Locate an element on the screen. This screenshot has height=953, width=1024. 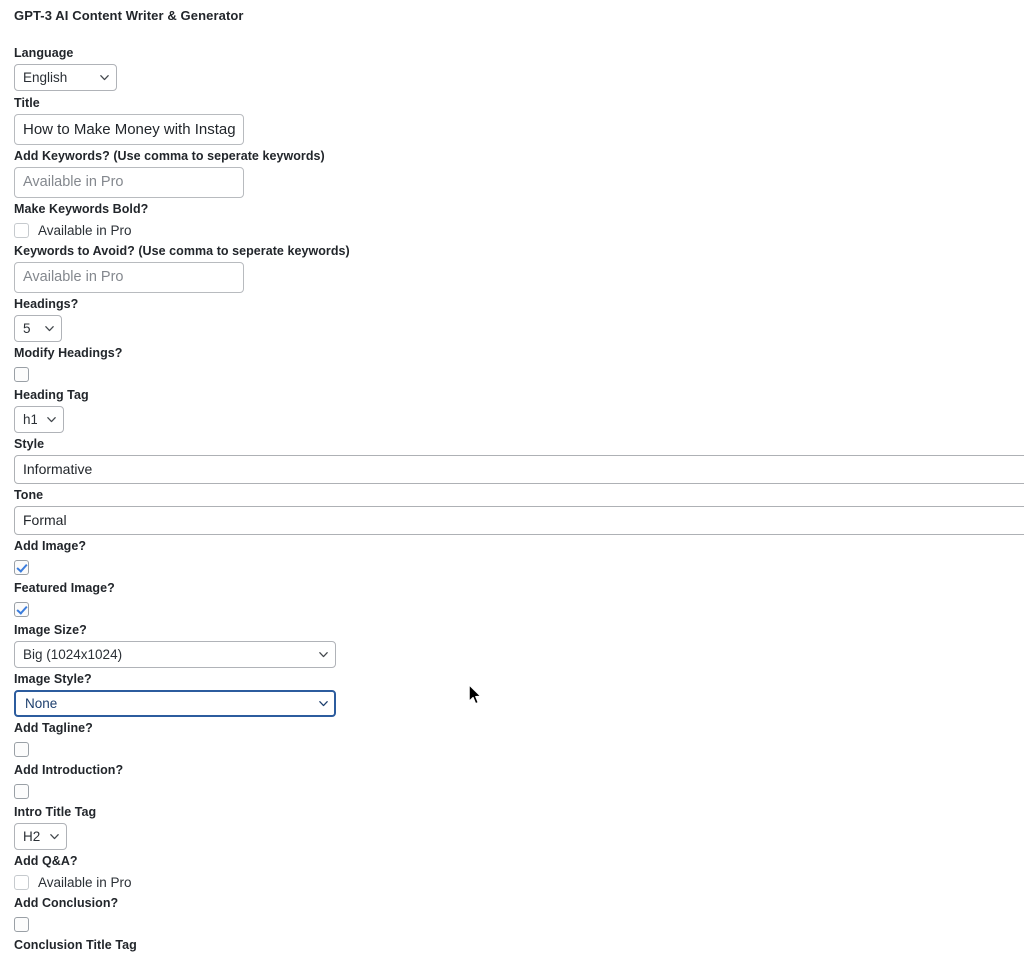
field-add-image: Add Image? is located at coordinates (519, 558).